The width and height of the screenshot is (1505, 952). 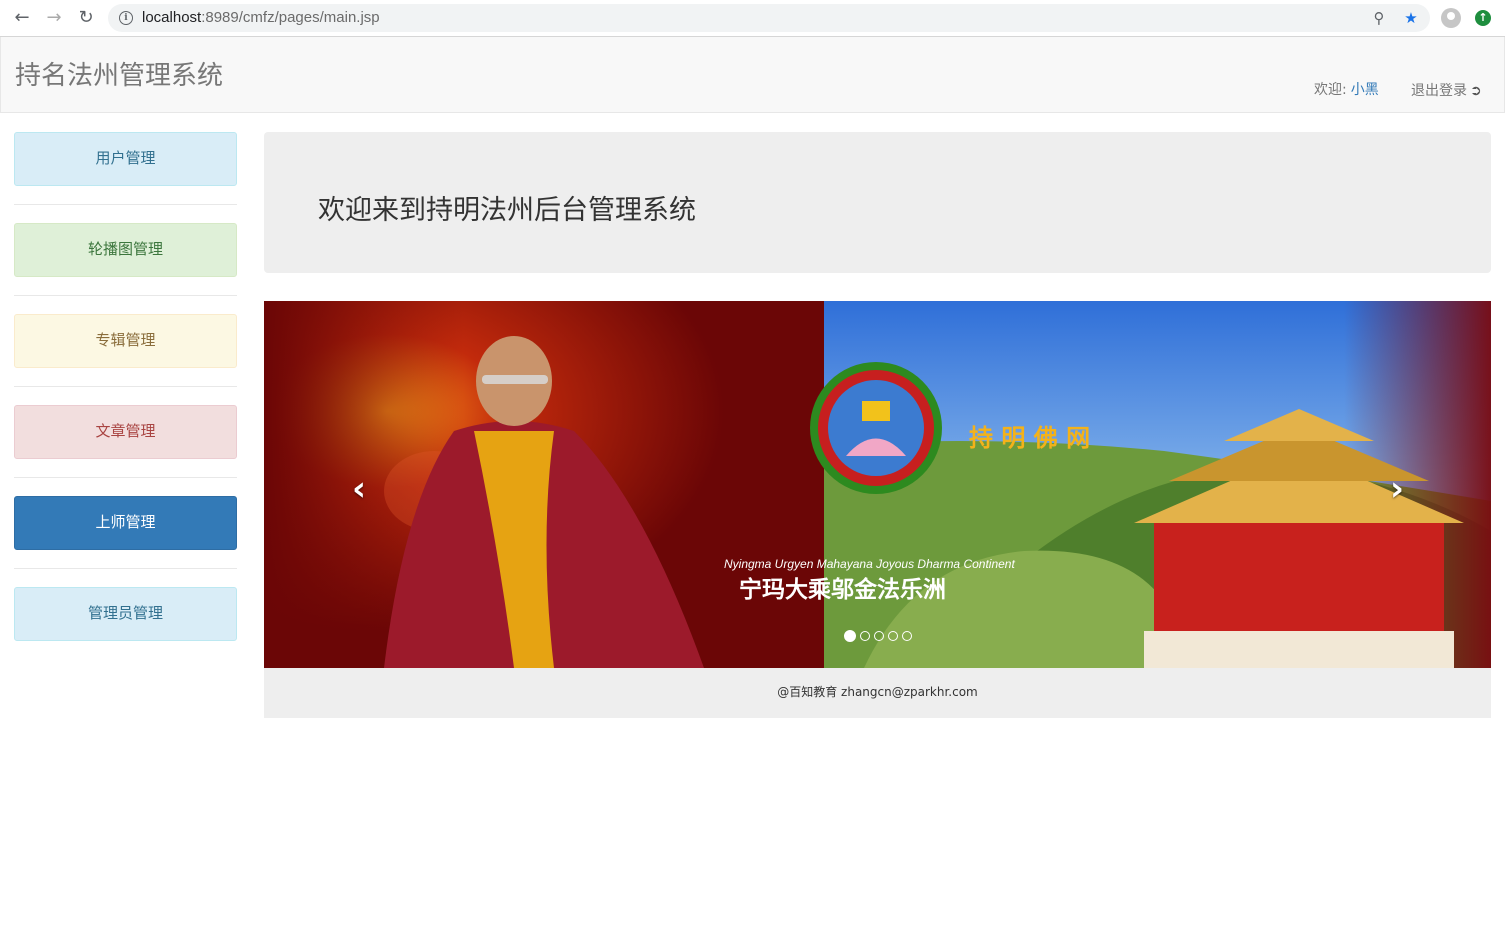 I want to click on carousel-indicators, so click(x=880, y=633).